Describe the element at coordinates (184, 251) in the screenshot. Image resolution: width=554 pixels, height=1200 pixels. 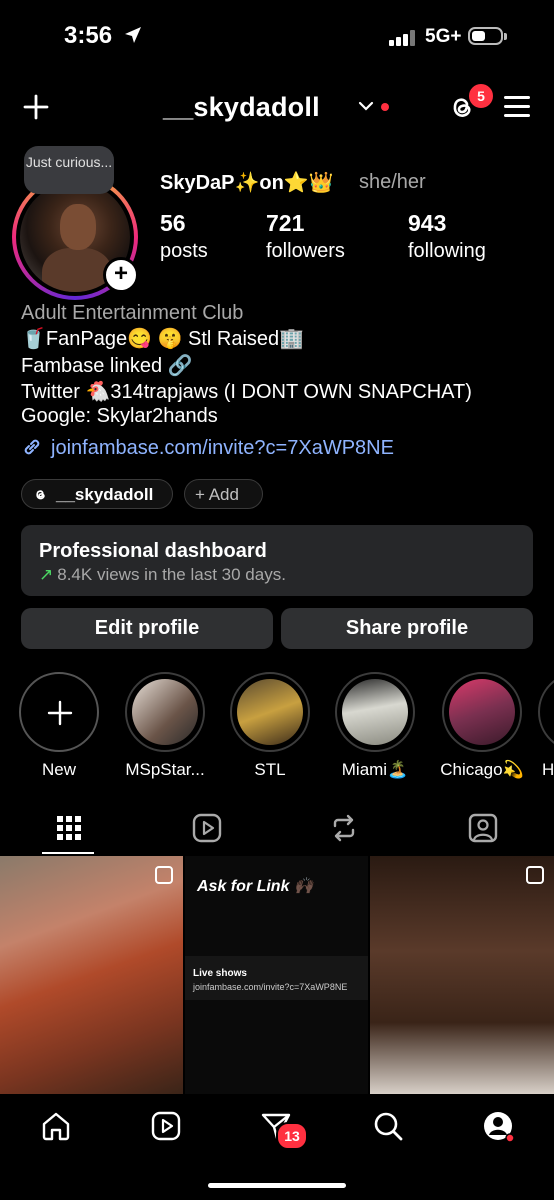
I see `stat-label: posts` at that location.